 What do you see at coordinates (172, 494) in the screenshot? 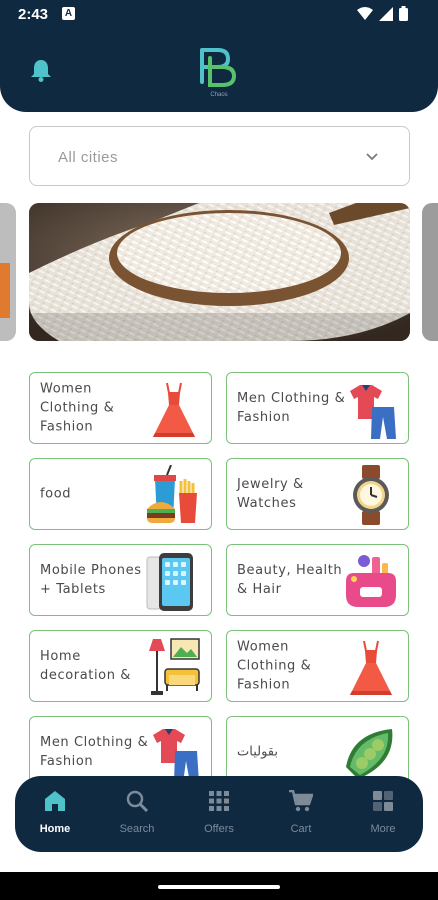
I see `fast-food-icon` at bounding box center [172, 494].